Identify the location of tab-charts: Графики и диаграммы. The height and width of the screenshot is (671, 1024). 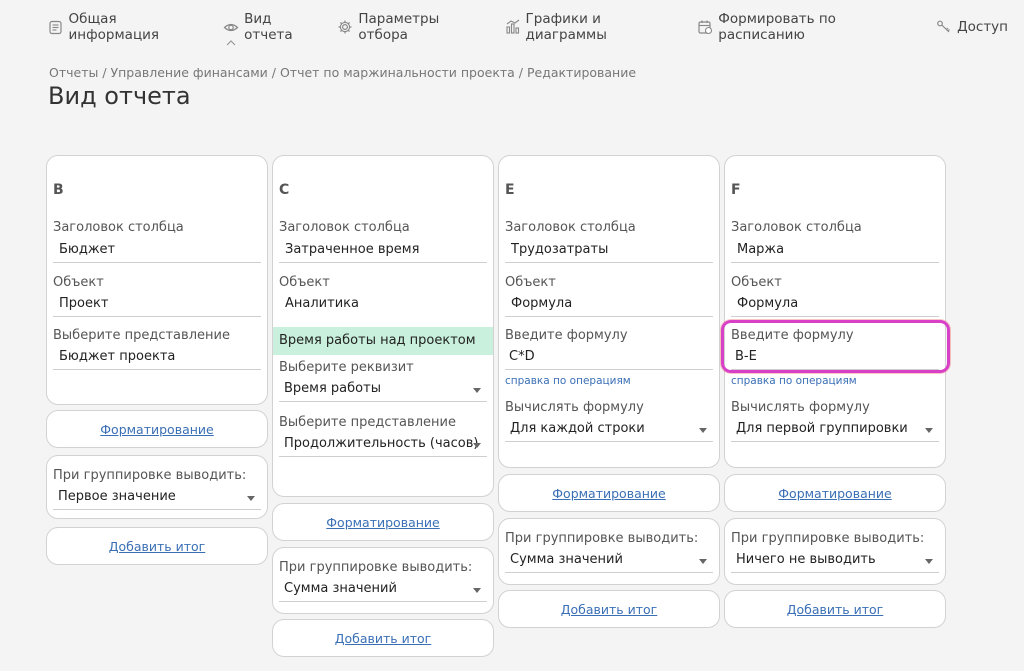
(593, 27).